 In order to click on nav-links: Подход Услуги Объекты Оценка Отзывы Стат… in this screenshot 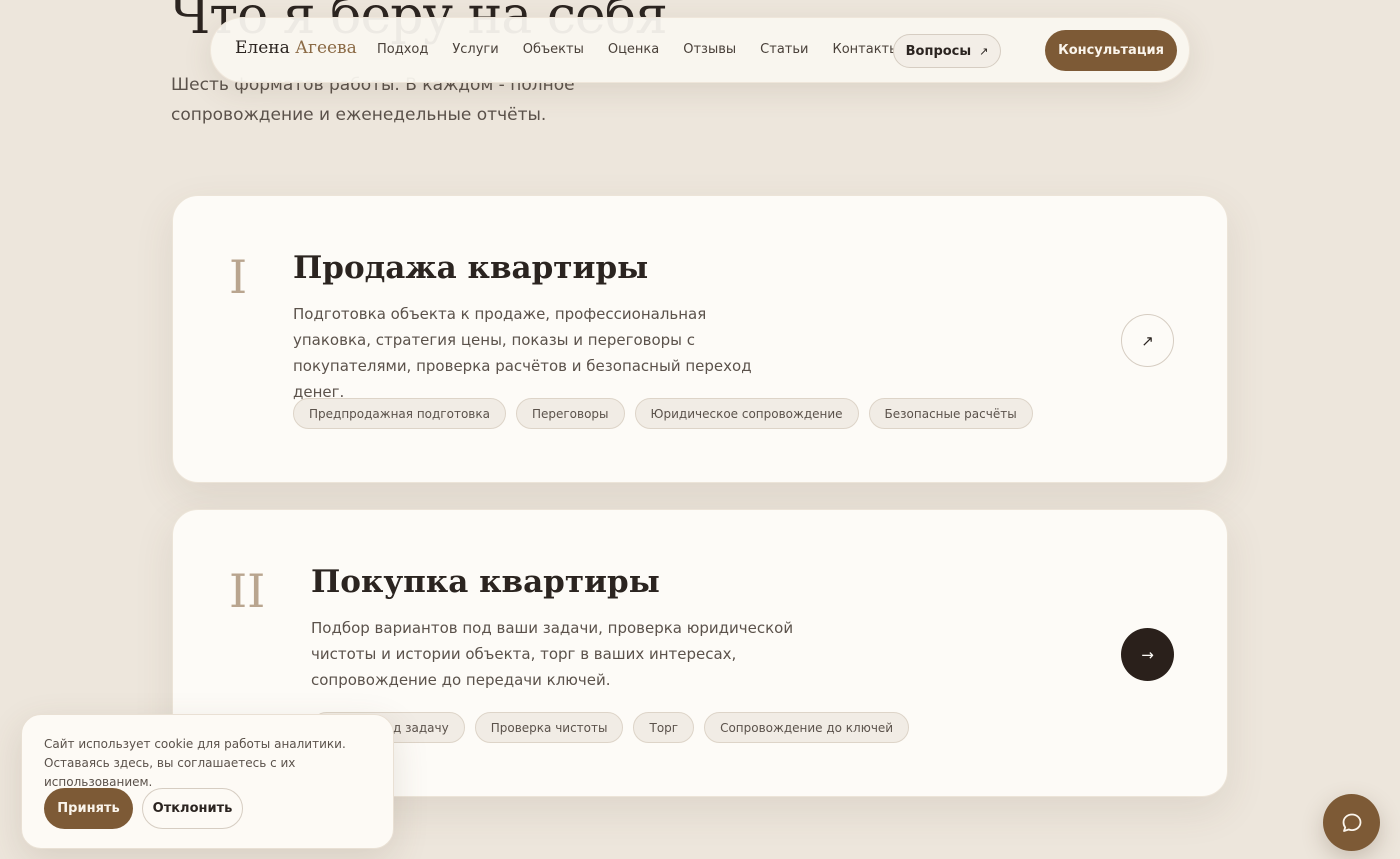, I will do `click(638, 49)`.